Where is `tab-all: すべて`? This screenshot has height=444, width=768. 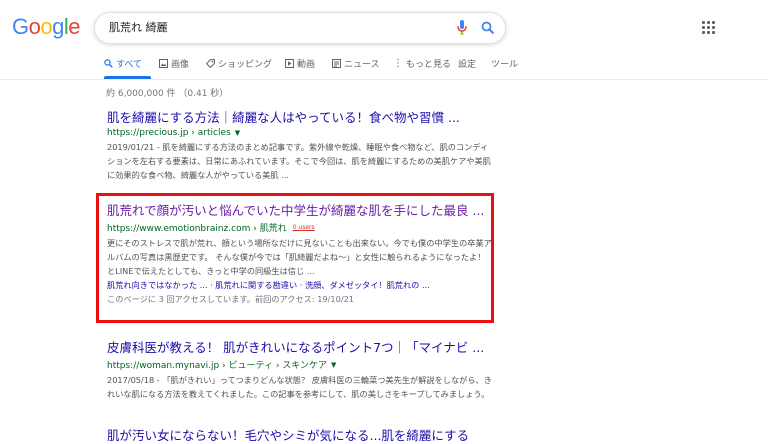 tab-all: すべて is located at coordinates (123, 63).